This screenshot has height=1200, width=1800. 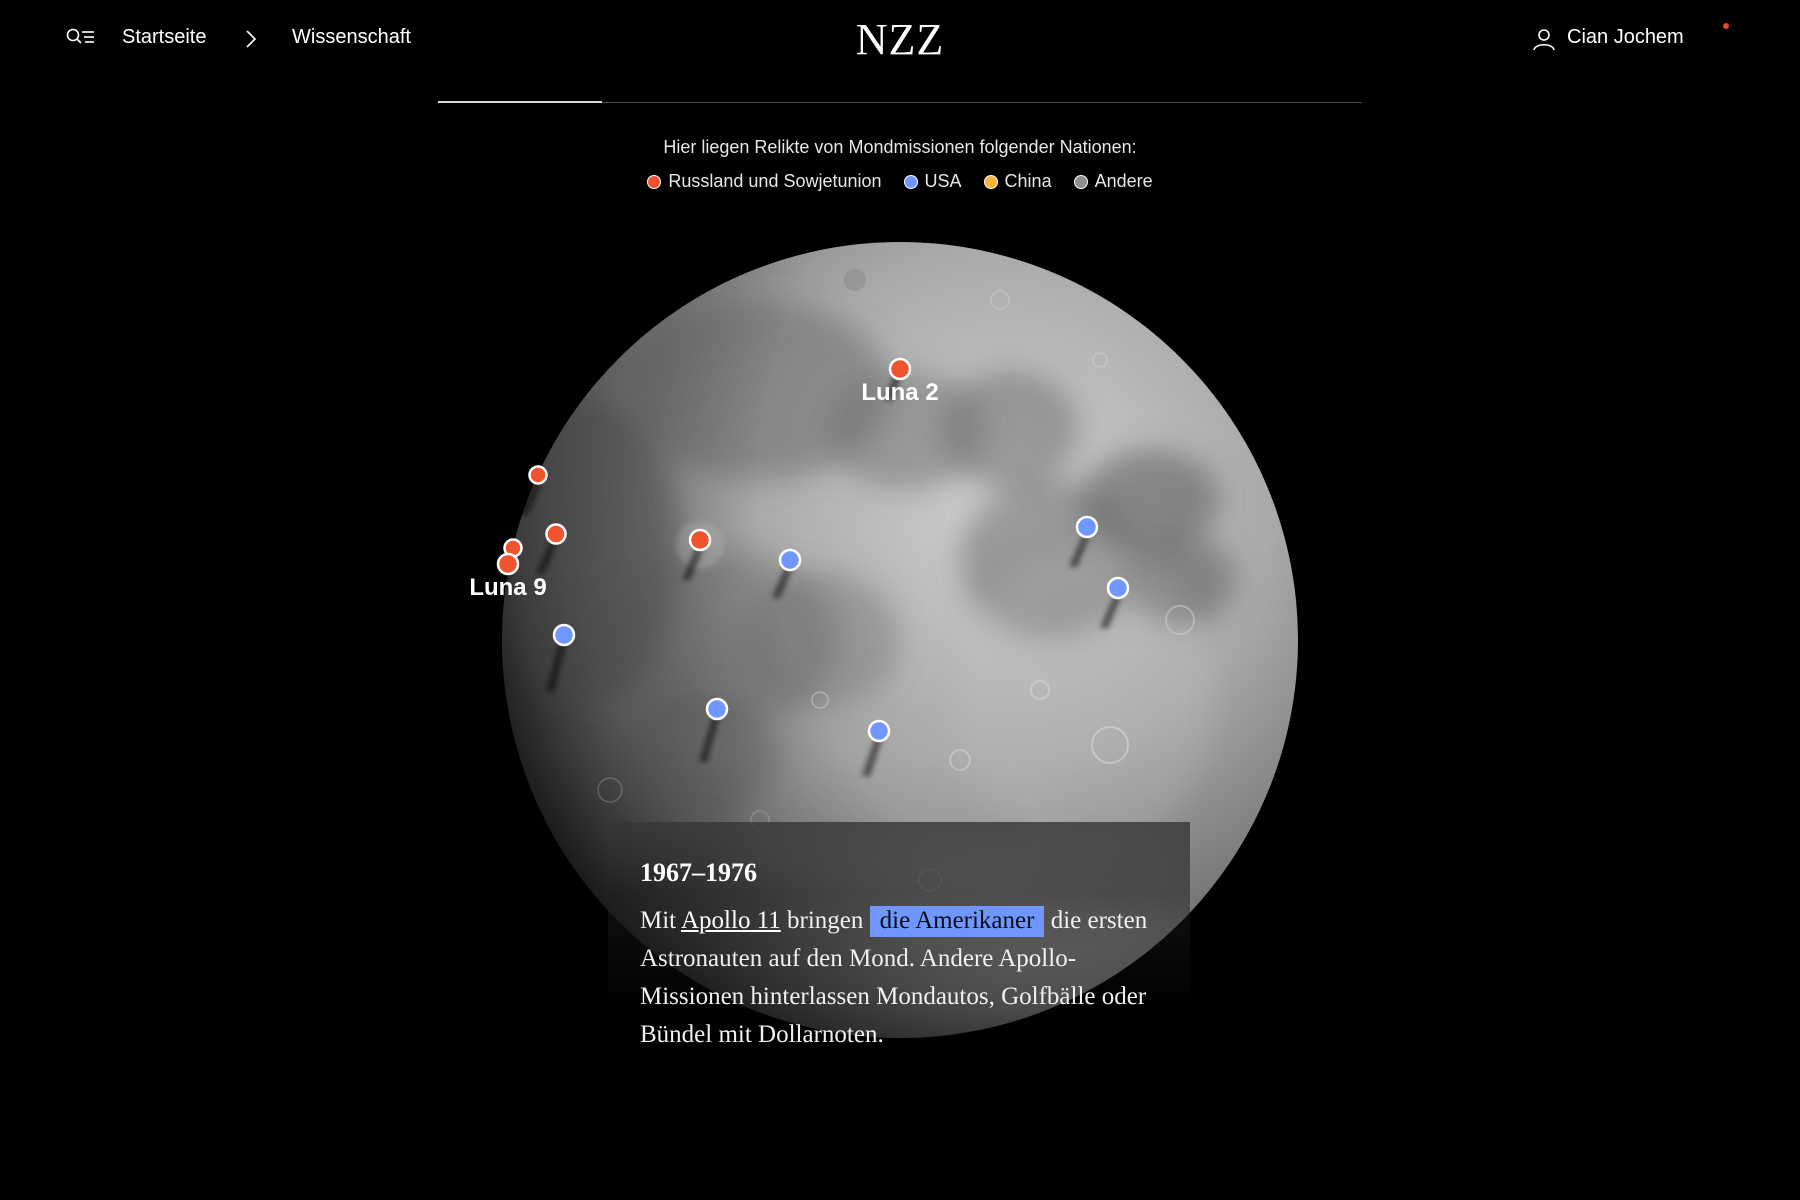 I want to click on landing-site-usa-b, so click(x=1087, y=527).